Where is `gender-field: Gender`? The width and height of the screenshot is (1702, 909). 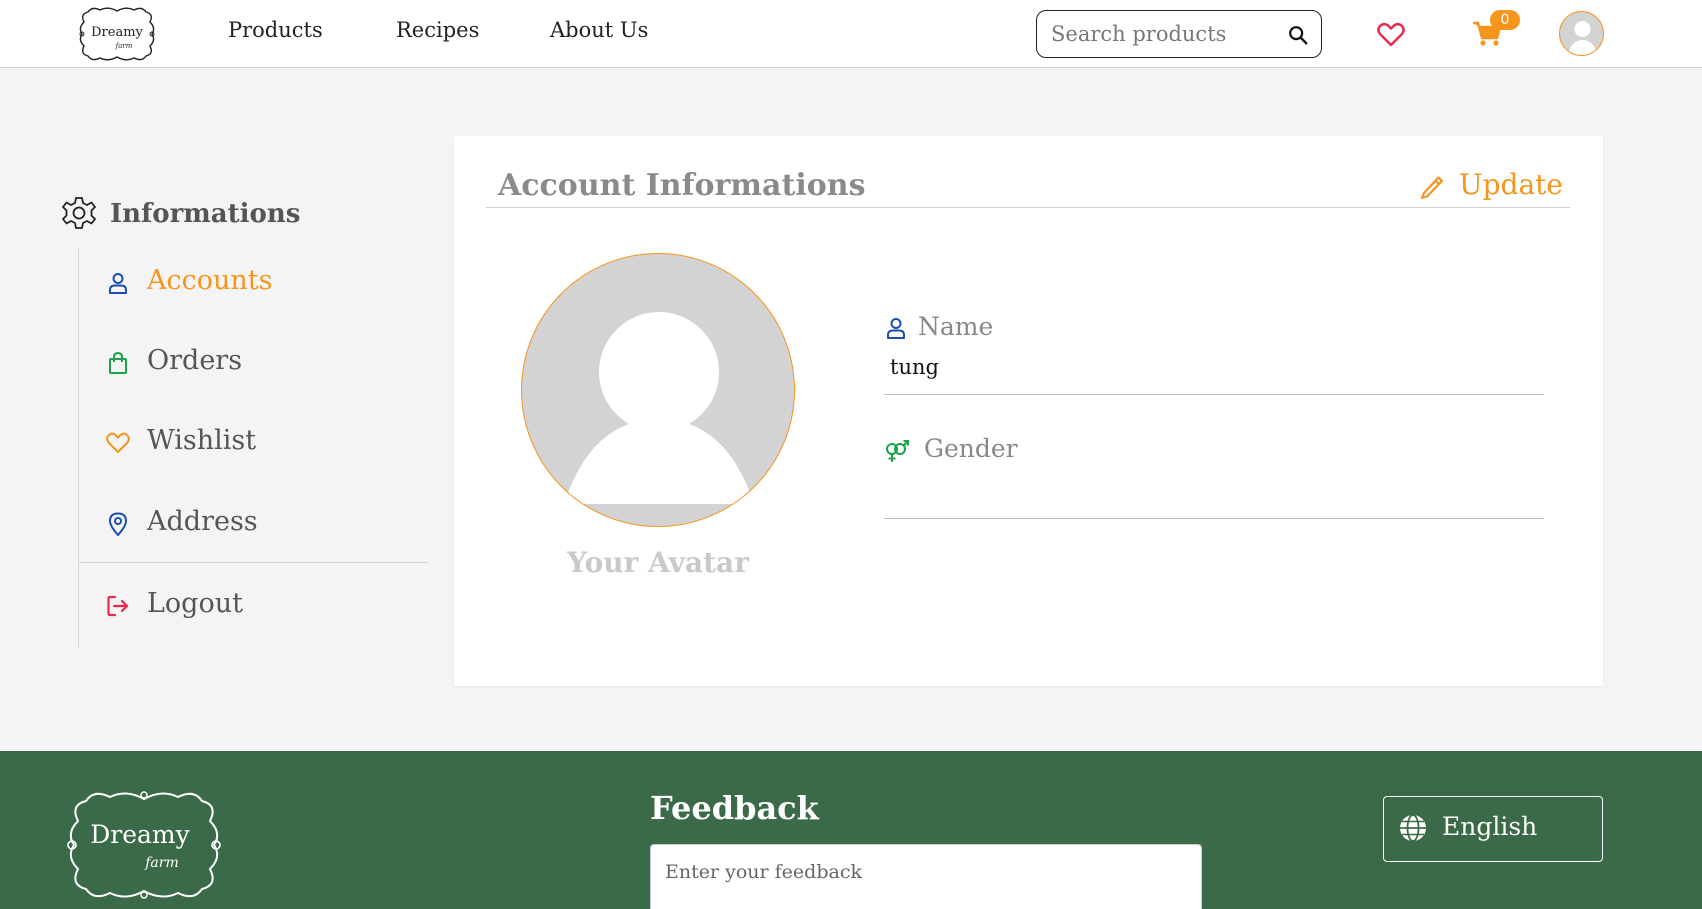
gender-field: Gender is located at coordinates (1214, 479).